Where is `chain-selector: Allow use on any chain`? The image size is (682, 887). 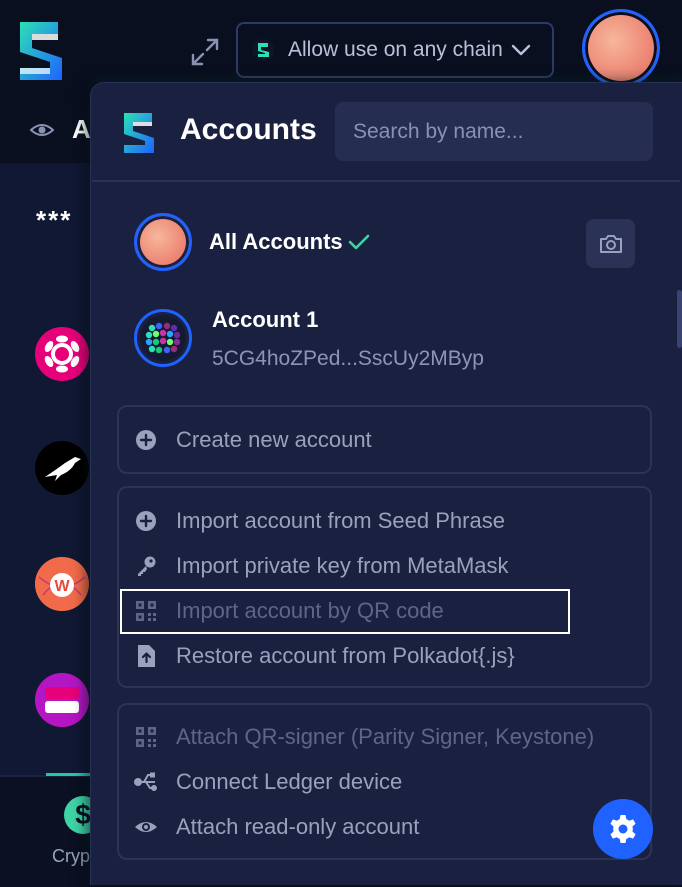
chain-selector: Allow use on any chain is located at coordinates (395, 50).